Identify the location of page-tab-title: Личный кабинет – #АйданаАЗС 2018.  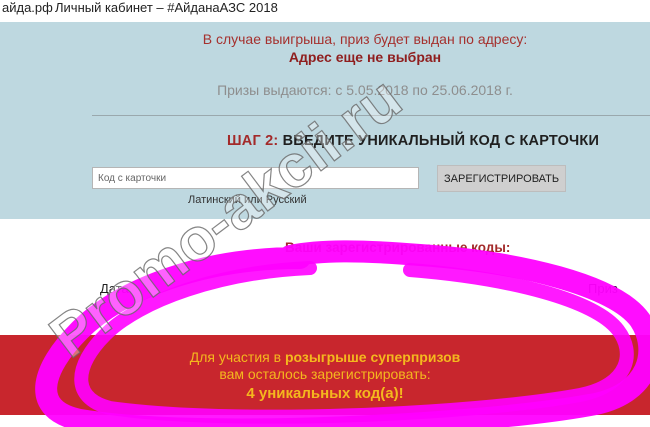
(166, 7).